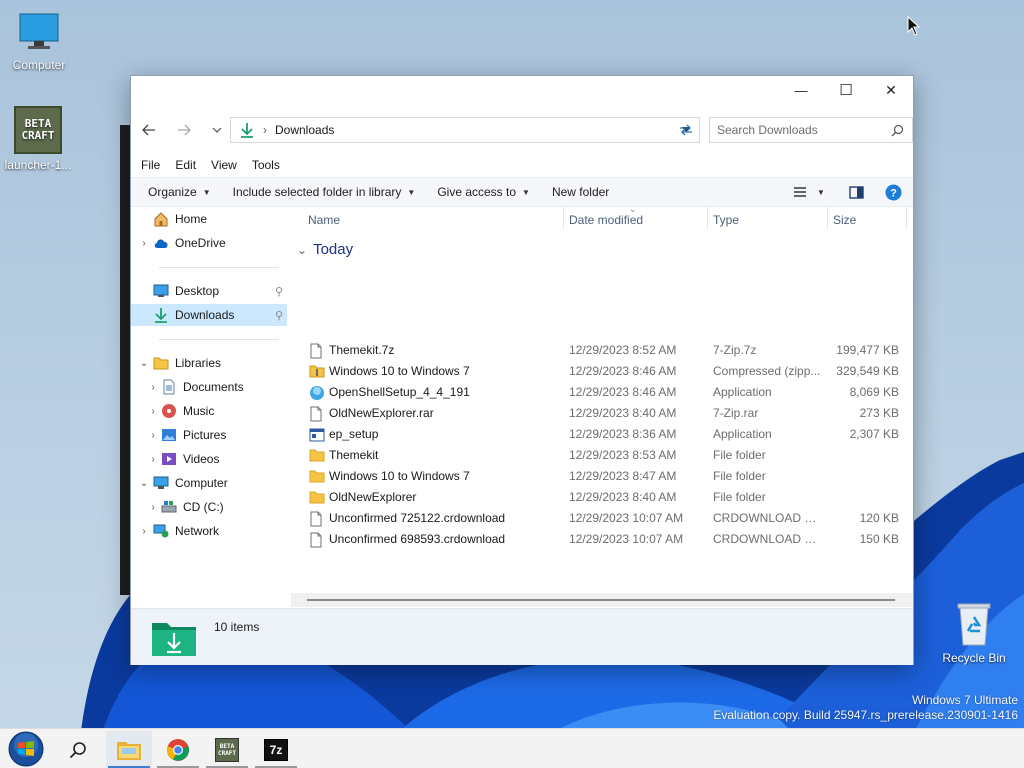 The image size is (1024, 768). Describe the element at coordinates (602, 455) in the screenshot. I see `file-row: Themekit 12/29/2023 8:53 AM File folder` at that location.